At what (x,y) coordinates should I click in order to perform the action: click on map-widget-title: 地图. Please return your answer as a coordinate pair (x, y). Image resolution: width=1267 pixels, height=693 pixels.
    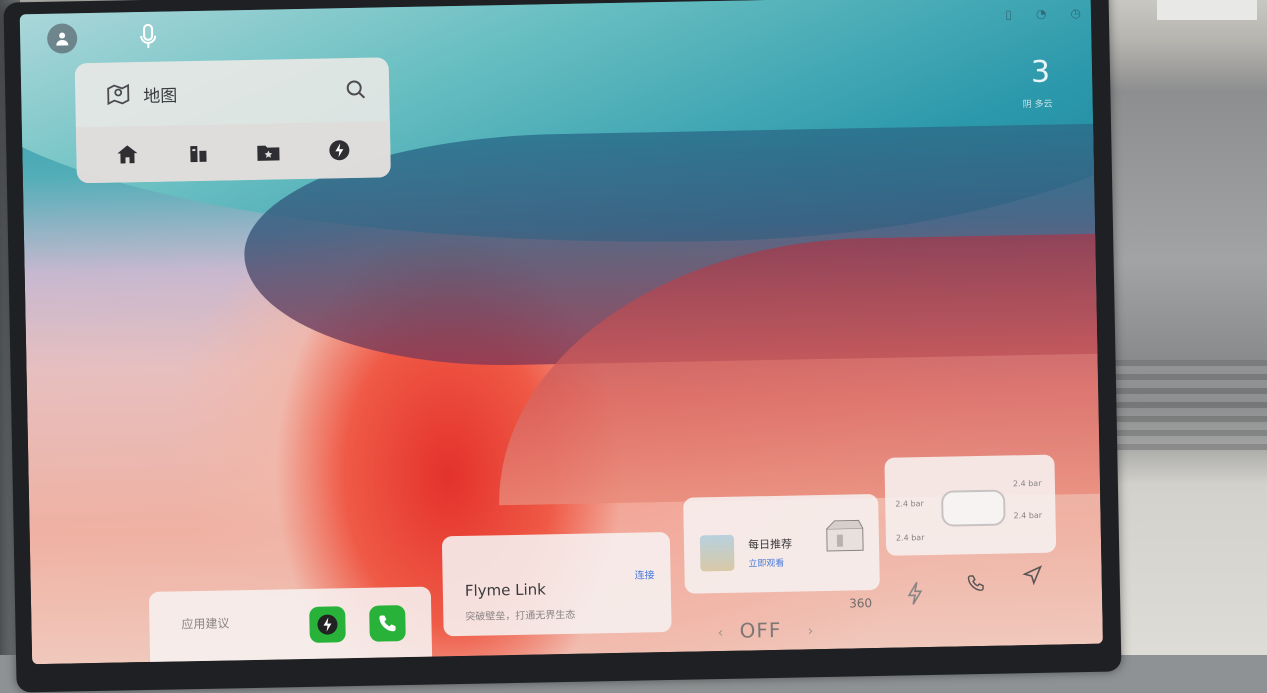
    Looking at the image, I should click on (160, 96).